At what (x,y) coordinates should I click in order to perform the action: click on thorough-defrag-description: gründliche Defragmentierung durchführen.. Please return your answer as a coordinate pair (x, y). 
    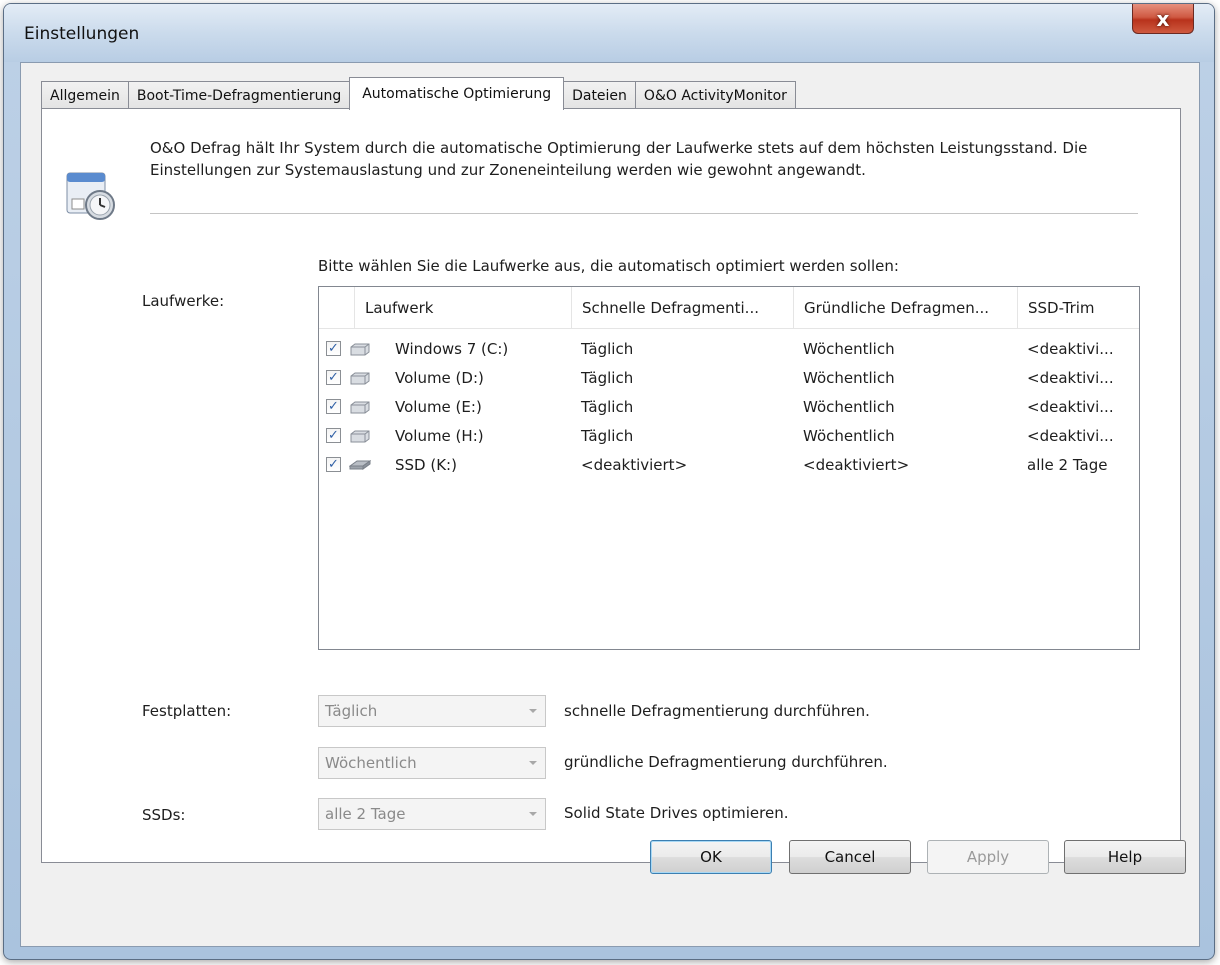
    Looking at the image, I should click on (726, 762).